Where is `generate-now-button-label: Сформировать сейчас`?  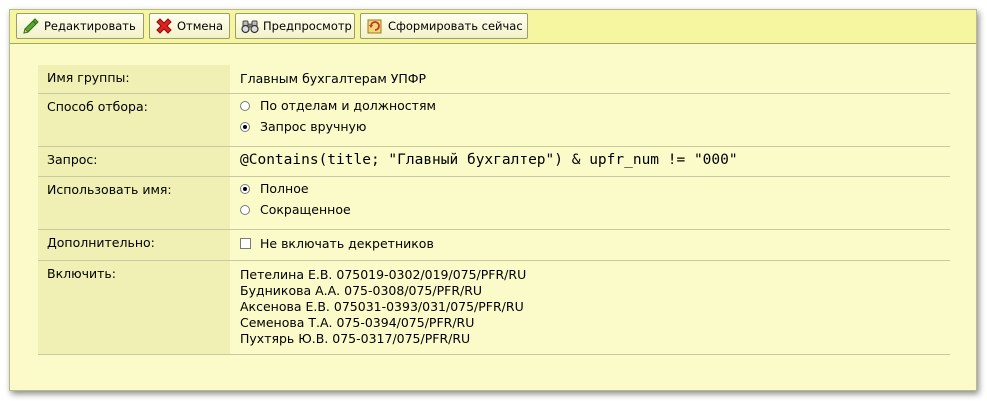
generate-now-button-label: Сформировать сейчас is located at coordinates (455, 26).